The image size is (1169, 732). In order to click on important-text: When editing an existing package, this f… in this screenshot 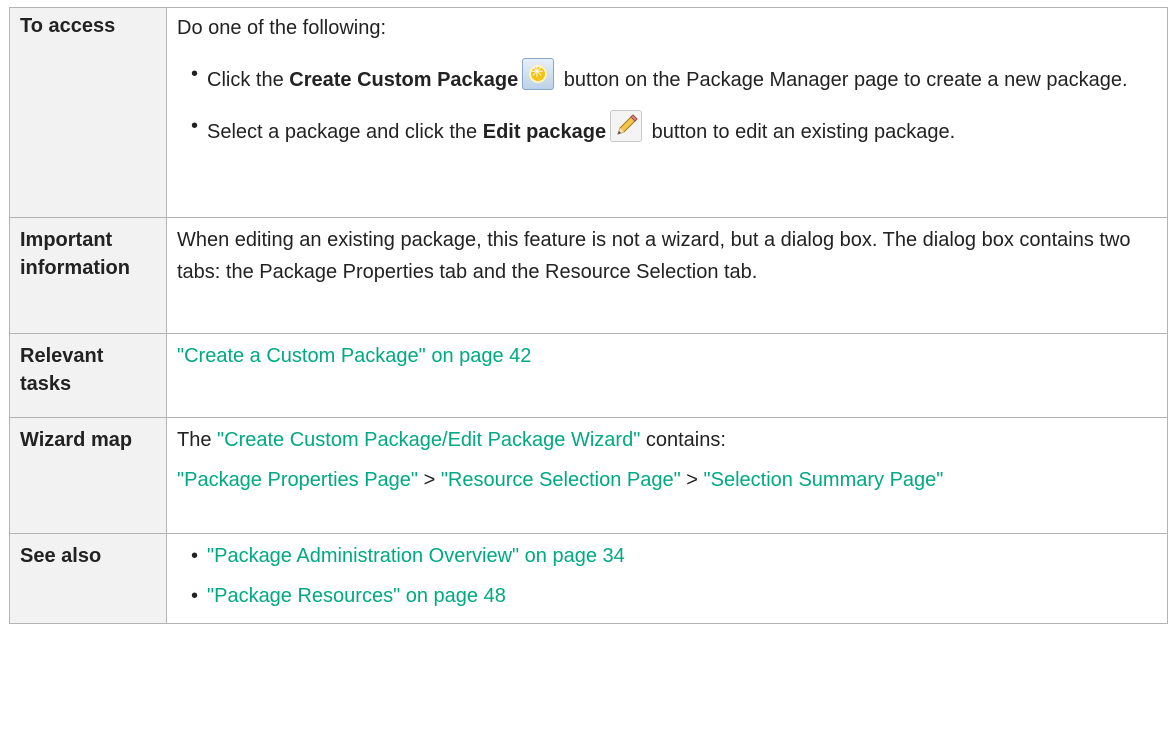, I will do `click(654, 256)`.